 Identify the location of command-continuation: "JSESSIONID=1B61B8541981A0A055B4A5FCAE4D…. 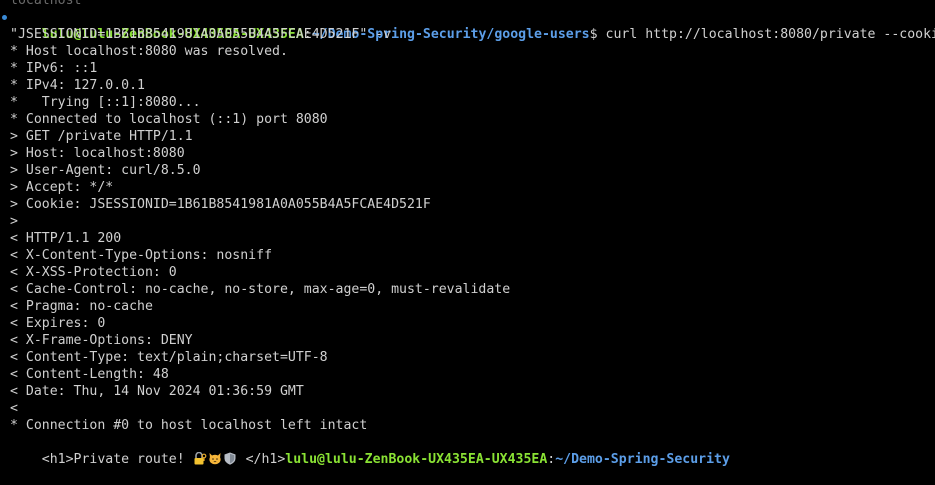
(201, 34).